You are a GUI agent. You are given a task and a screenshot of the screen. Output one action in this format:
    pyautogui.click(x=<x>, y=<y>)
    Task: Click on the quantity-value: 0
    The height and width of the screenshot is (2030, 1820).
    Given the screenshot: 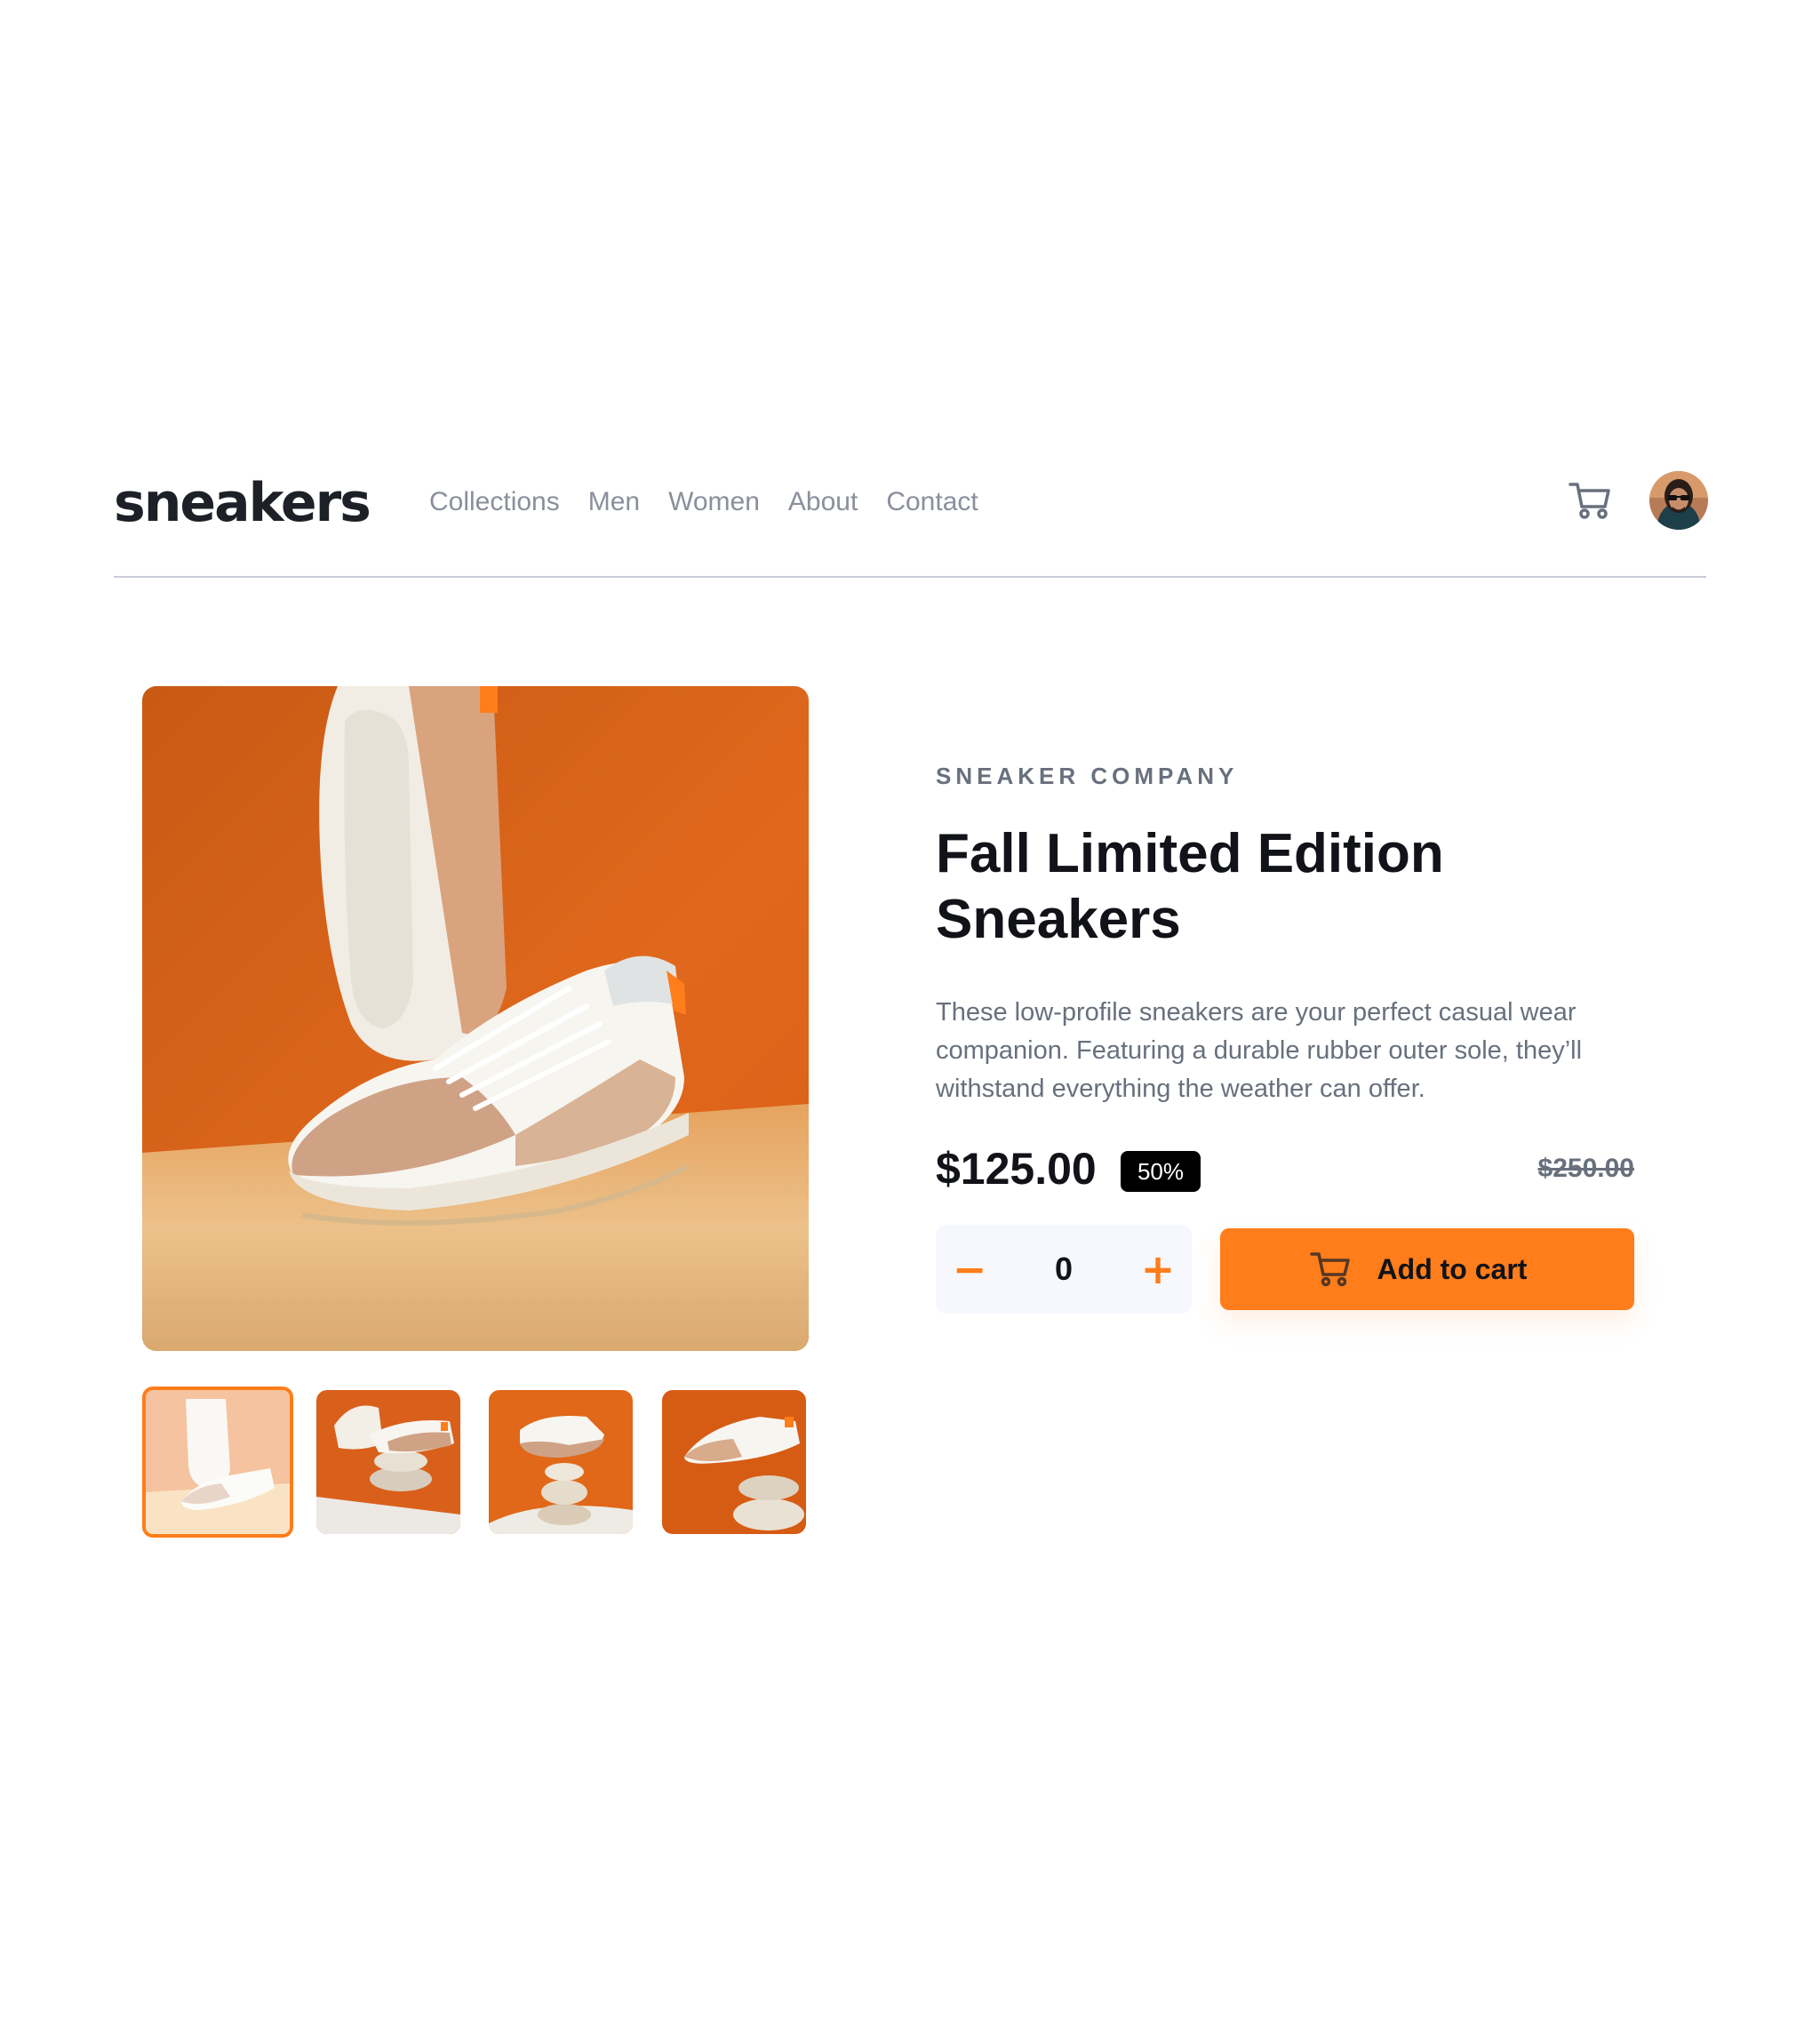 What is the action you would take?
    pyautogui.click(x=1064, y=1269)
    